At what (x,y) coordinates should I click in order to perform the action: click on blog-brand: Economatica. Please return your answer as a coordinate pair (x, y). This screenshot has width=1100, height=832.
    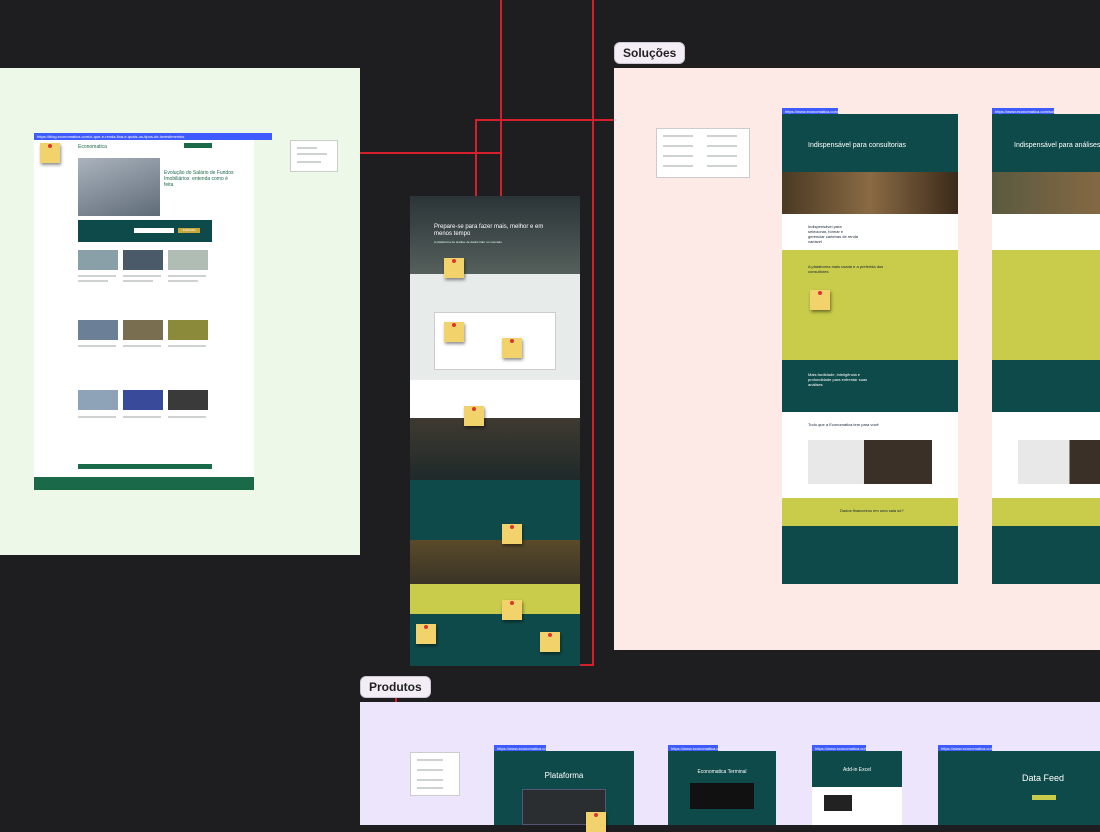
    Looking at the image, I should click on (92, 147).